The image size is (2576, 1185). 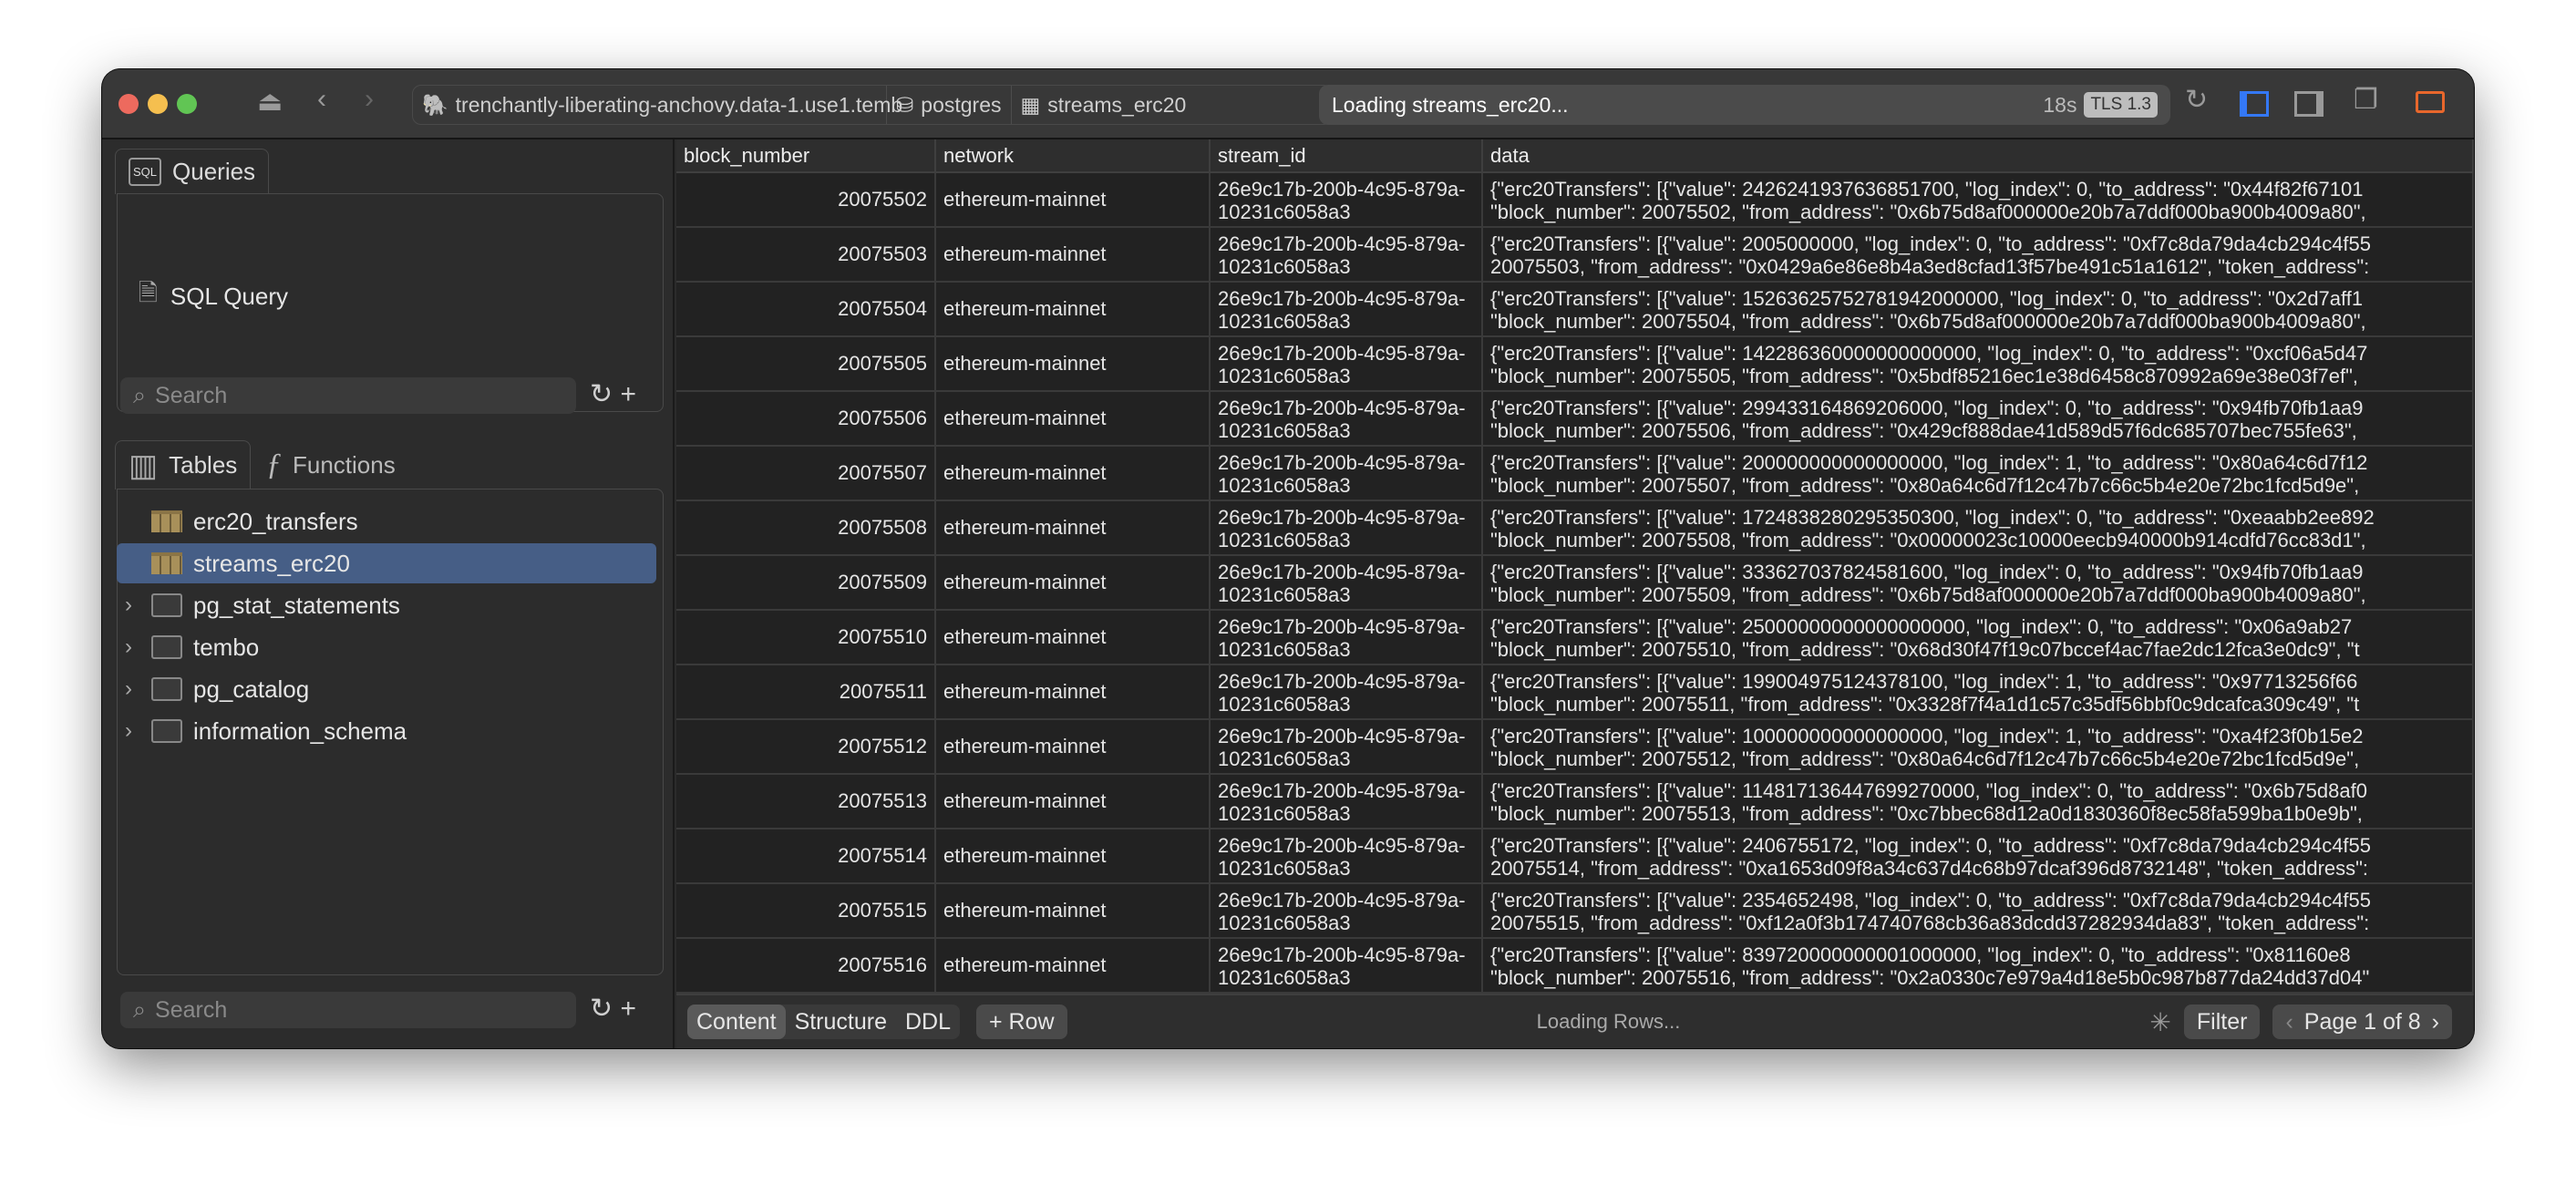 What do you see at coordinates (806, 801) in the screenshot?
I see `cell-block-number: 20075513` at bounding box center [806, 801].